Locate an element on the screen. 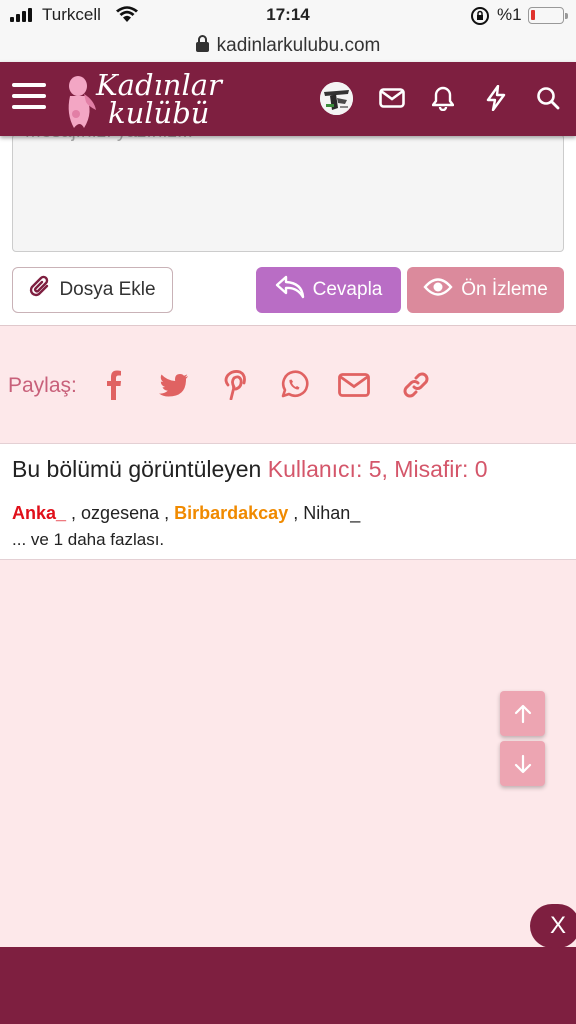  site-header: Kadınlar kulübü is located at coordinates (288, 99).